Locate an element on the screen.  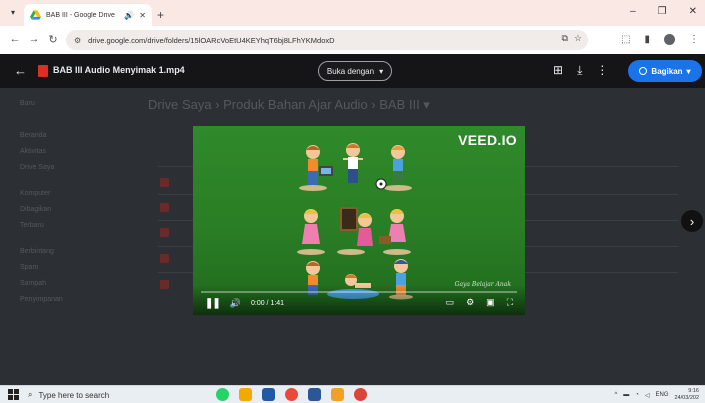
speaker-icon: ◁ is located at coordinates (647, 395).